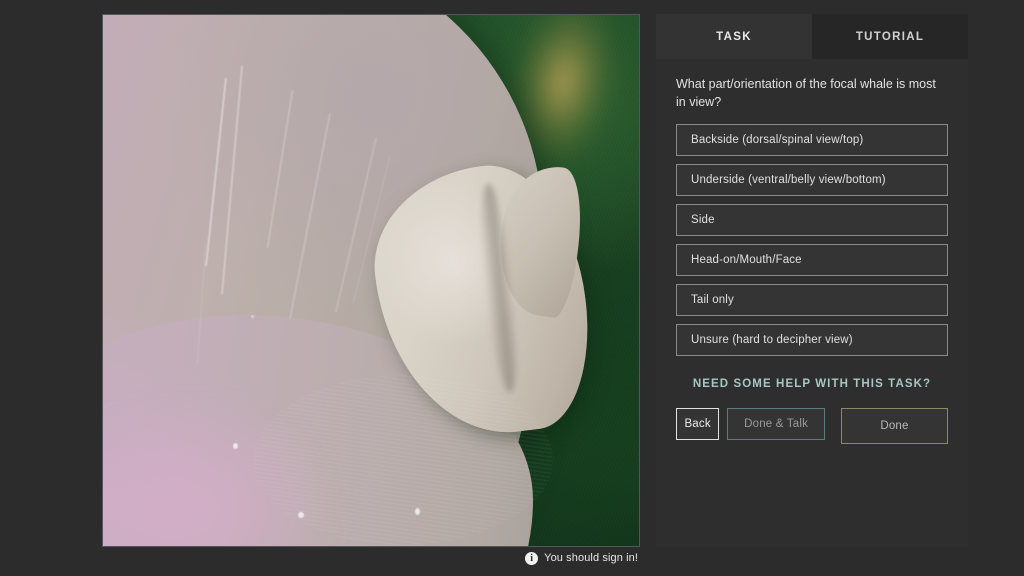 This screenshot has width=1024, height=576. What do you see at coordinates (812, 180) in the screenshot?
I see `option-underside: Underside (ventral/belly view/bottom)` at bounding box center [812, 180].